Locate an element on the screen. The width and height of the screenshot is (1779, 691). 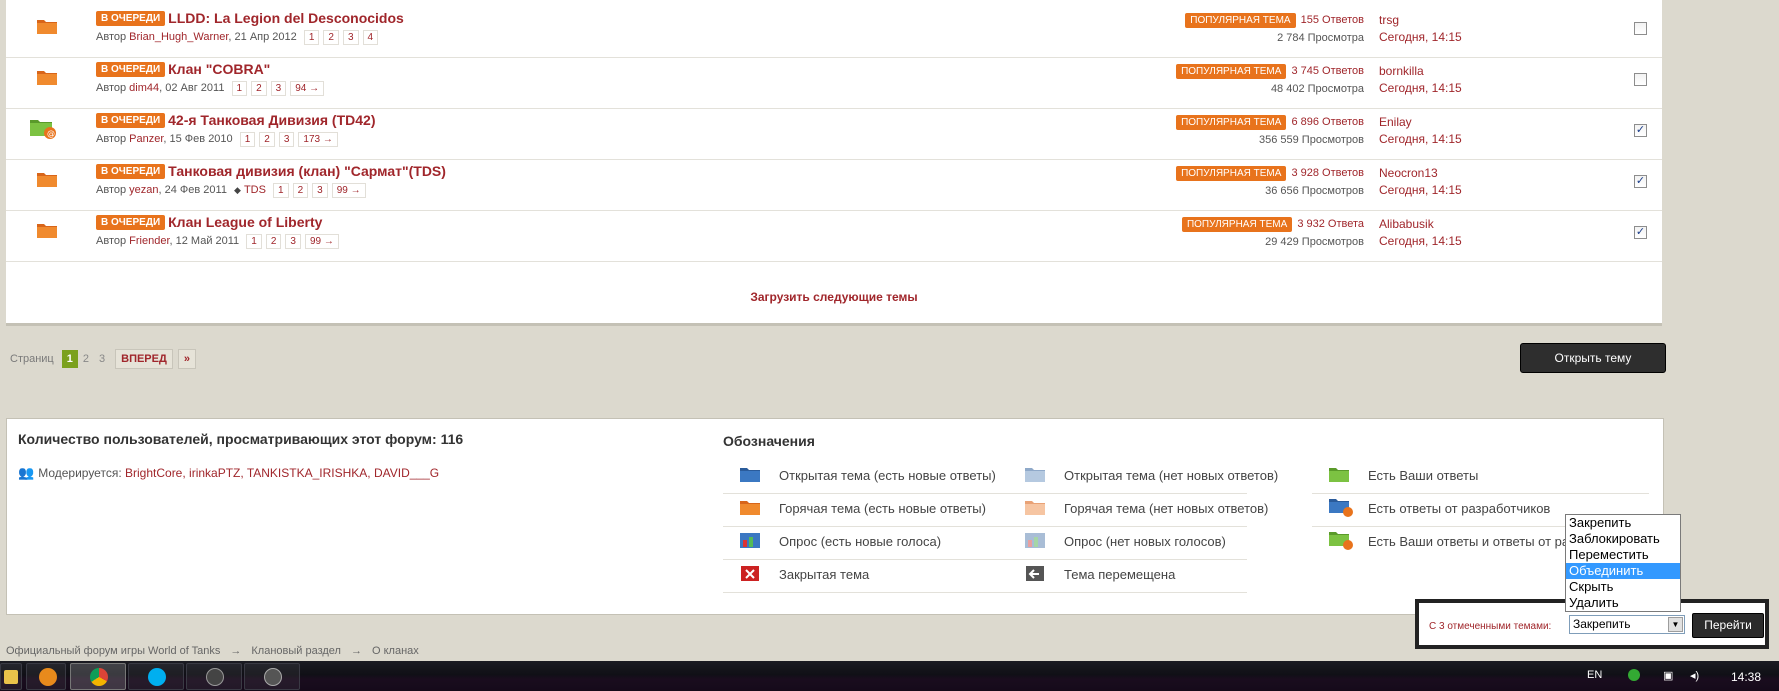
legend-item: Горячая тема (нет новых ответов) is located at coordinates (1138, 508).